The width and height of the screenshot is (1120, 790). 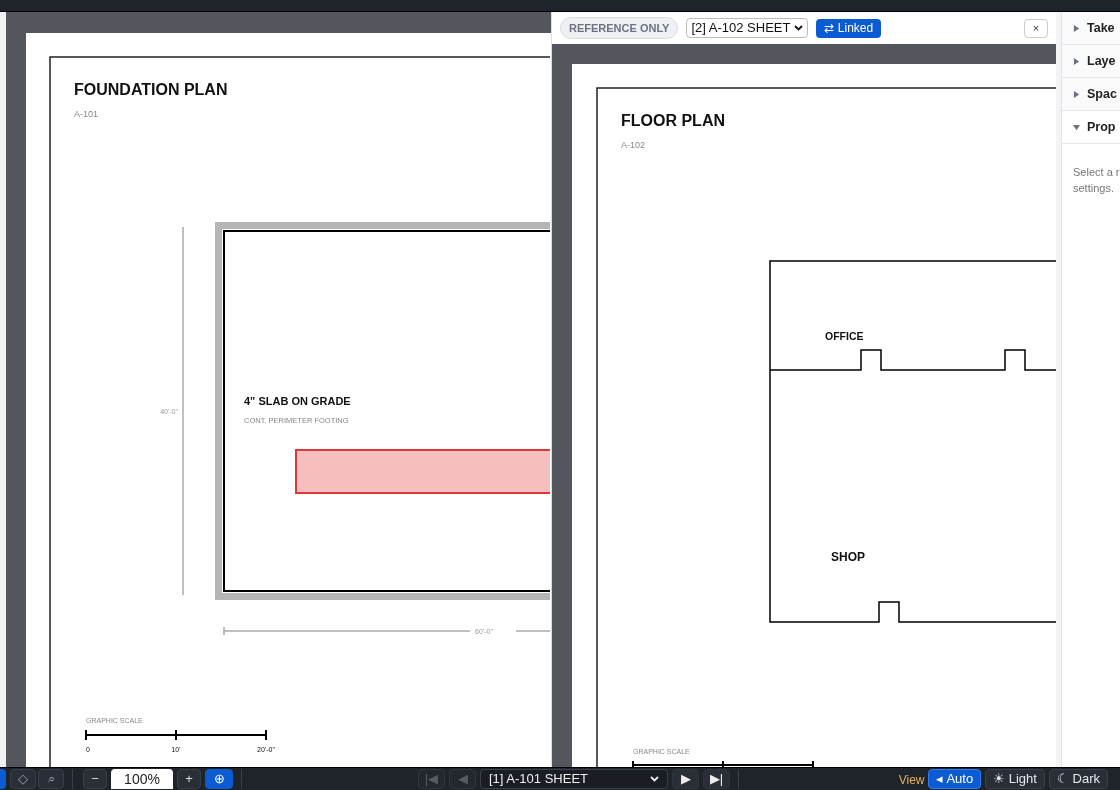 I want to click on note-title: 4" SLAB ON GRADE, so click(x=297, y=401).